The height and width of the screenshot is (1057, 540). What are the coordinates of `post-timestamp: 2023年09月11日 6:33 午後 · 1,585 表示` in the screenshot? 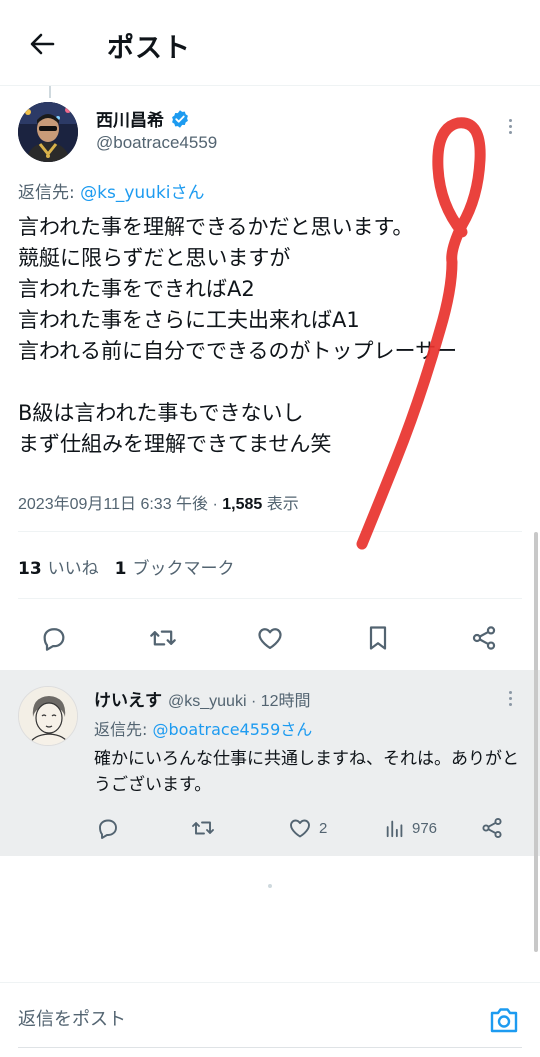 It's located at (158, 502).